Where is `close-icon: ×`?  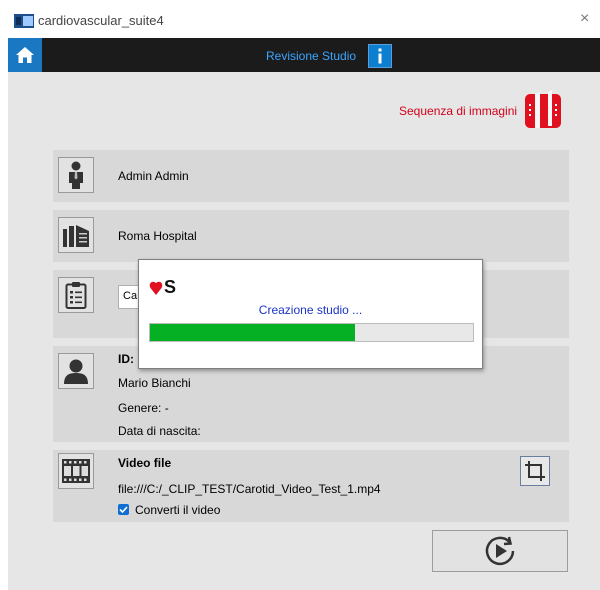
close-icon: × is located at coordinates (584, 19).